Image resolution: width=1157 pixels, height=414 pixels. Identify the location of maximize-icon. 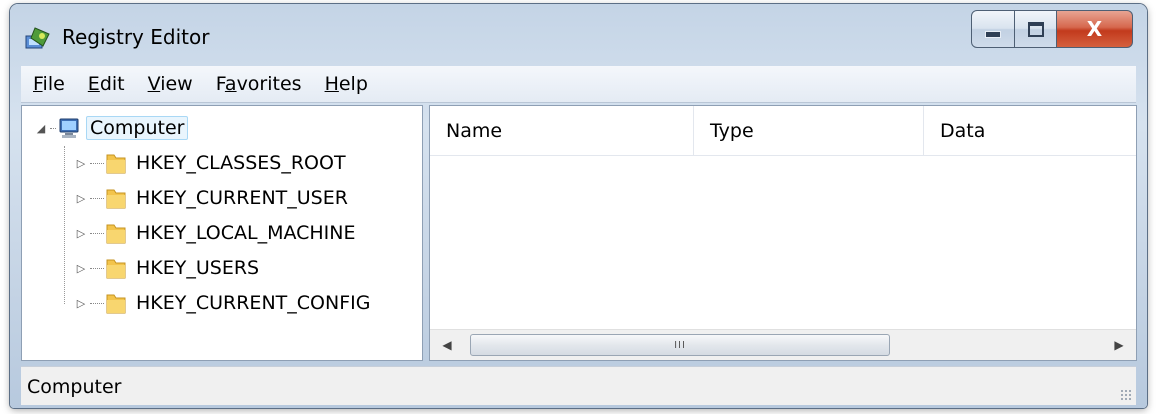
(1035, 29).